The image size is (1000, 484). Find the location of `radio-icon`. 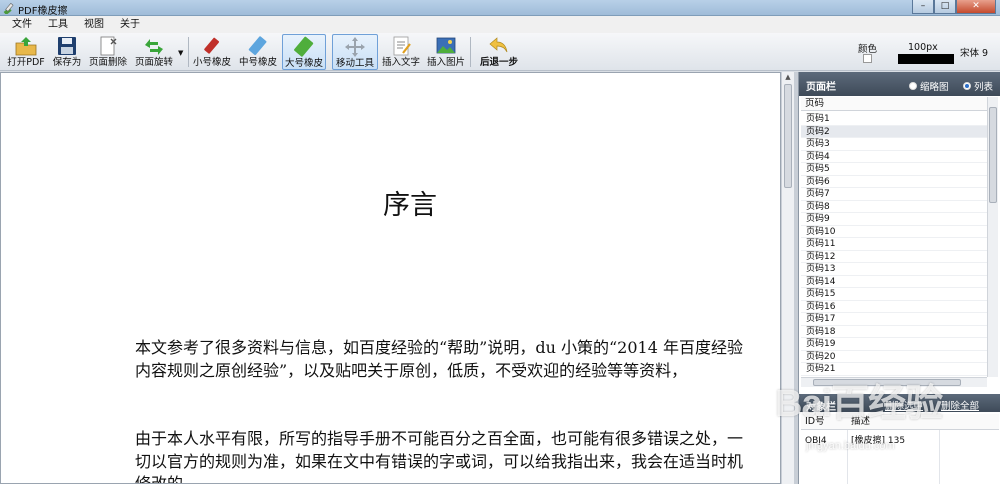

radio-icon is located at coordinates (913, 86).